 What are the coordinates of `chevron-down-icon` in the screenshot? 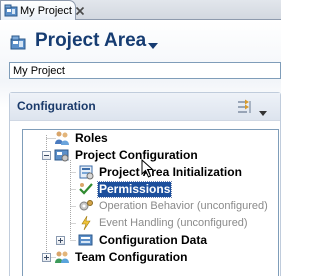 It's located at (153, 43).